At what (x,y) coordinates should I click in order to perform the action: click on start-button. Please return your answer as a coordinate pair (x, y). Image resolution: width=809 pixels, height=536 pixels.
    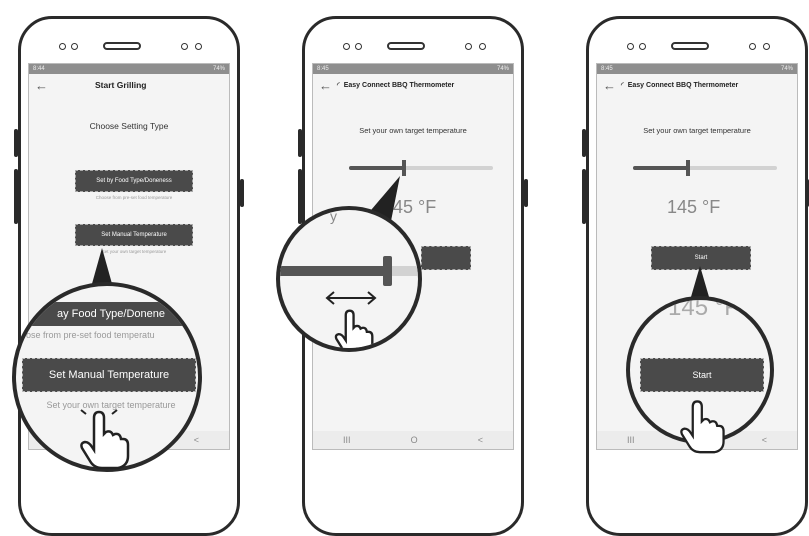
    Looking at the image, I should click on (446, 258).